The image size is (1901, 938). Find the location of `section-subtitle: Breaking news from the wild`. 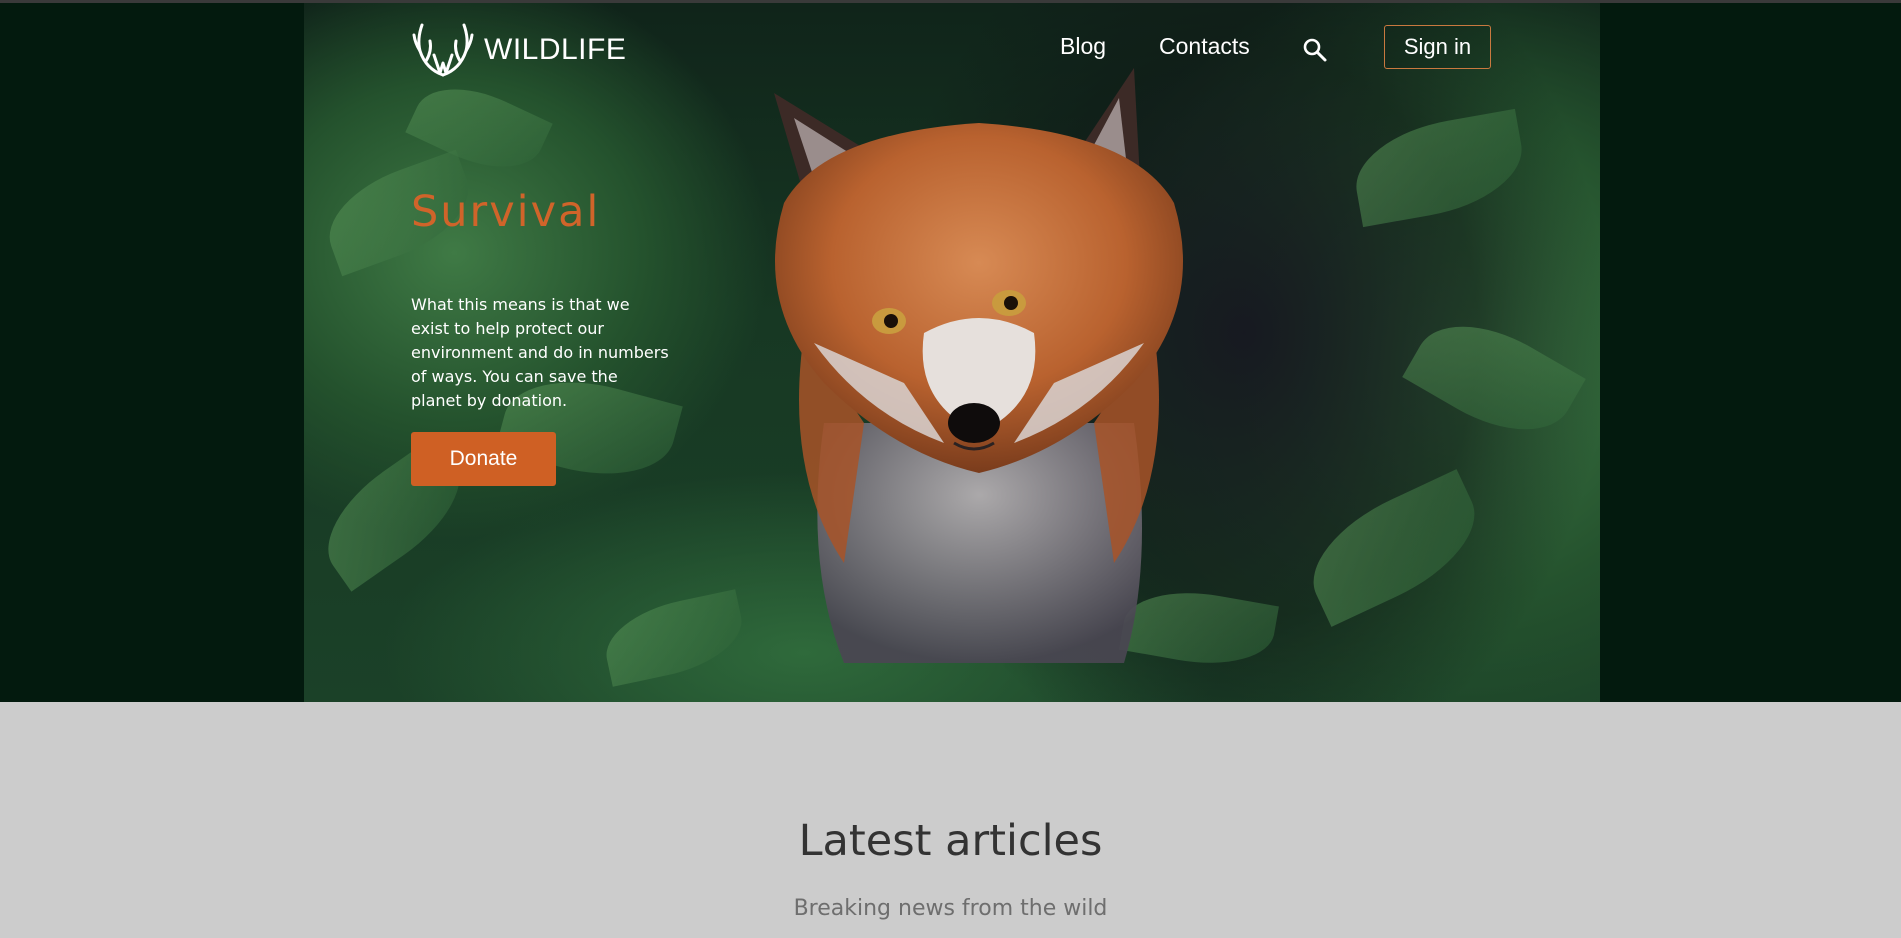

section-subtitle: Breaking news from the wild is located at coordinates (950, 908).